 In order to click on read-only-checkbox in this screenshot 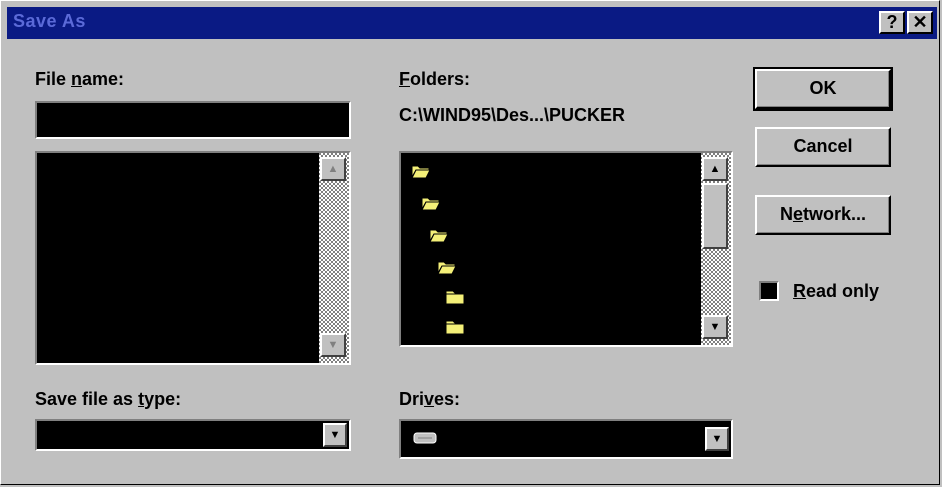, I will do `click(769, 291)`.